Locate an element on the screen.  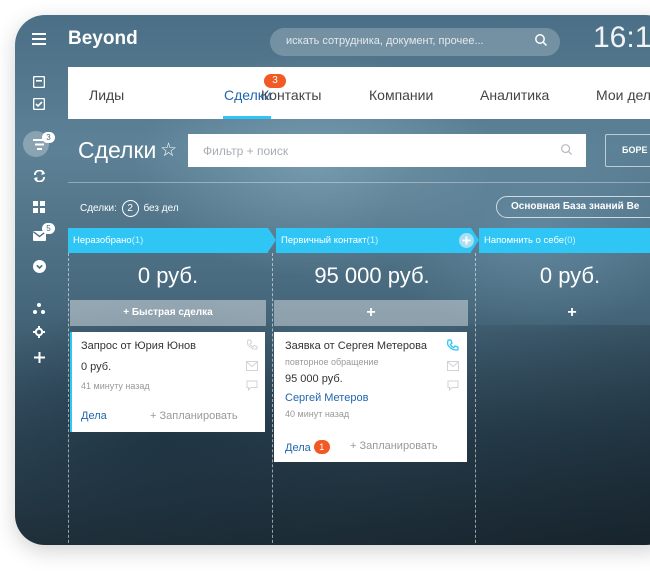
chevron-down-icon is located at coordinates (39, 266).